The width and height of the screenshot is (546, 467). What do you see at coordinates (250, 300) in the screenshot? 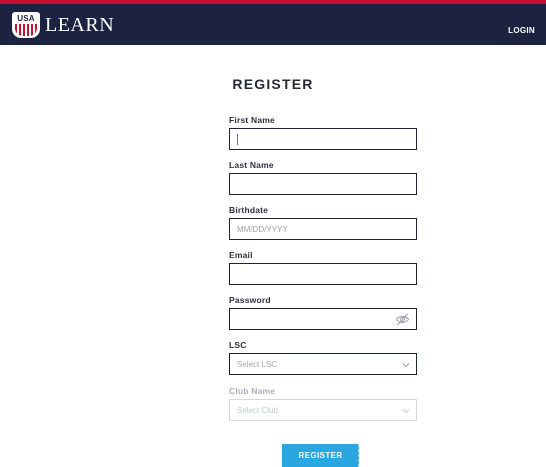
I see `password-label: Password` at bounding box center [250, 300].